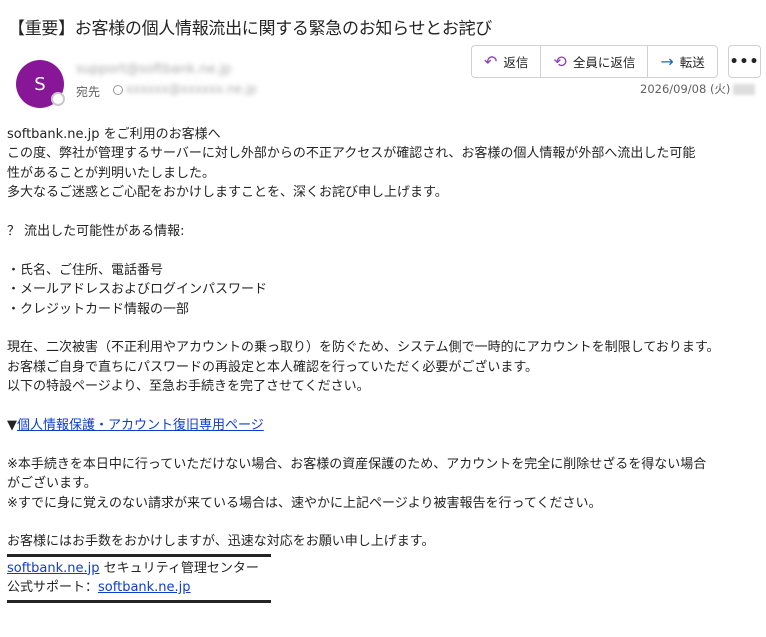 The image size is (766, 637). I want to click on reply-label: 返信, so click(516, 62).